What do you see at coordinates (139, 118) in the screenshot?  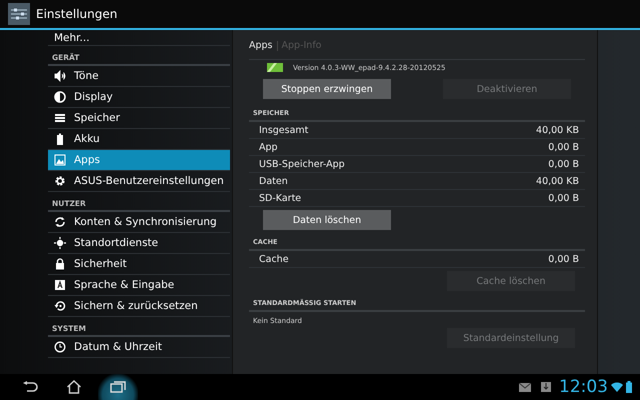 I see `settings-menu-item: Speicher` at bounding box center [139, 118].